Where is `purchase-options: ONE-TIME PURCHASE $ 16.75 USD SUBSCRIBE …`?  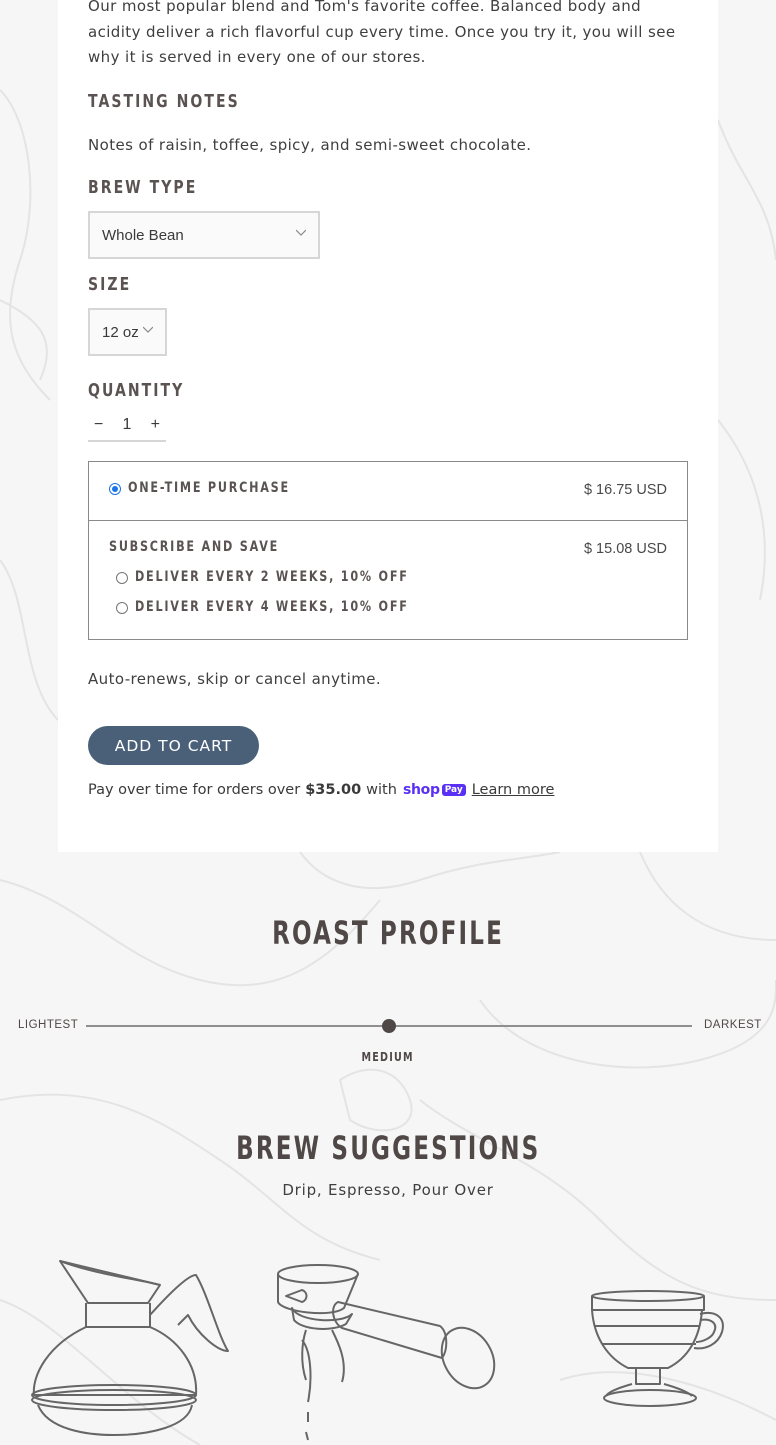 purchase-options: ONE-TIME PURCHASE $ 16.75 USD SUBSCRIBE … is located at coordinates (388, 550).